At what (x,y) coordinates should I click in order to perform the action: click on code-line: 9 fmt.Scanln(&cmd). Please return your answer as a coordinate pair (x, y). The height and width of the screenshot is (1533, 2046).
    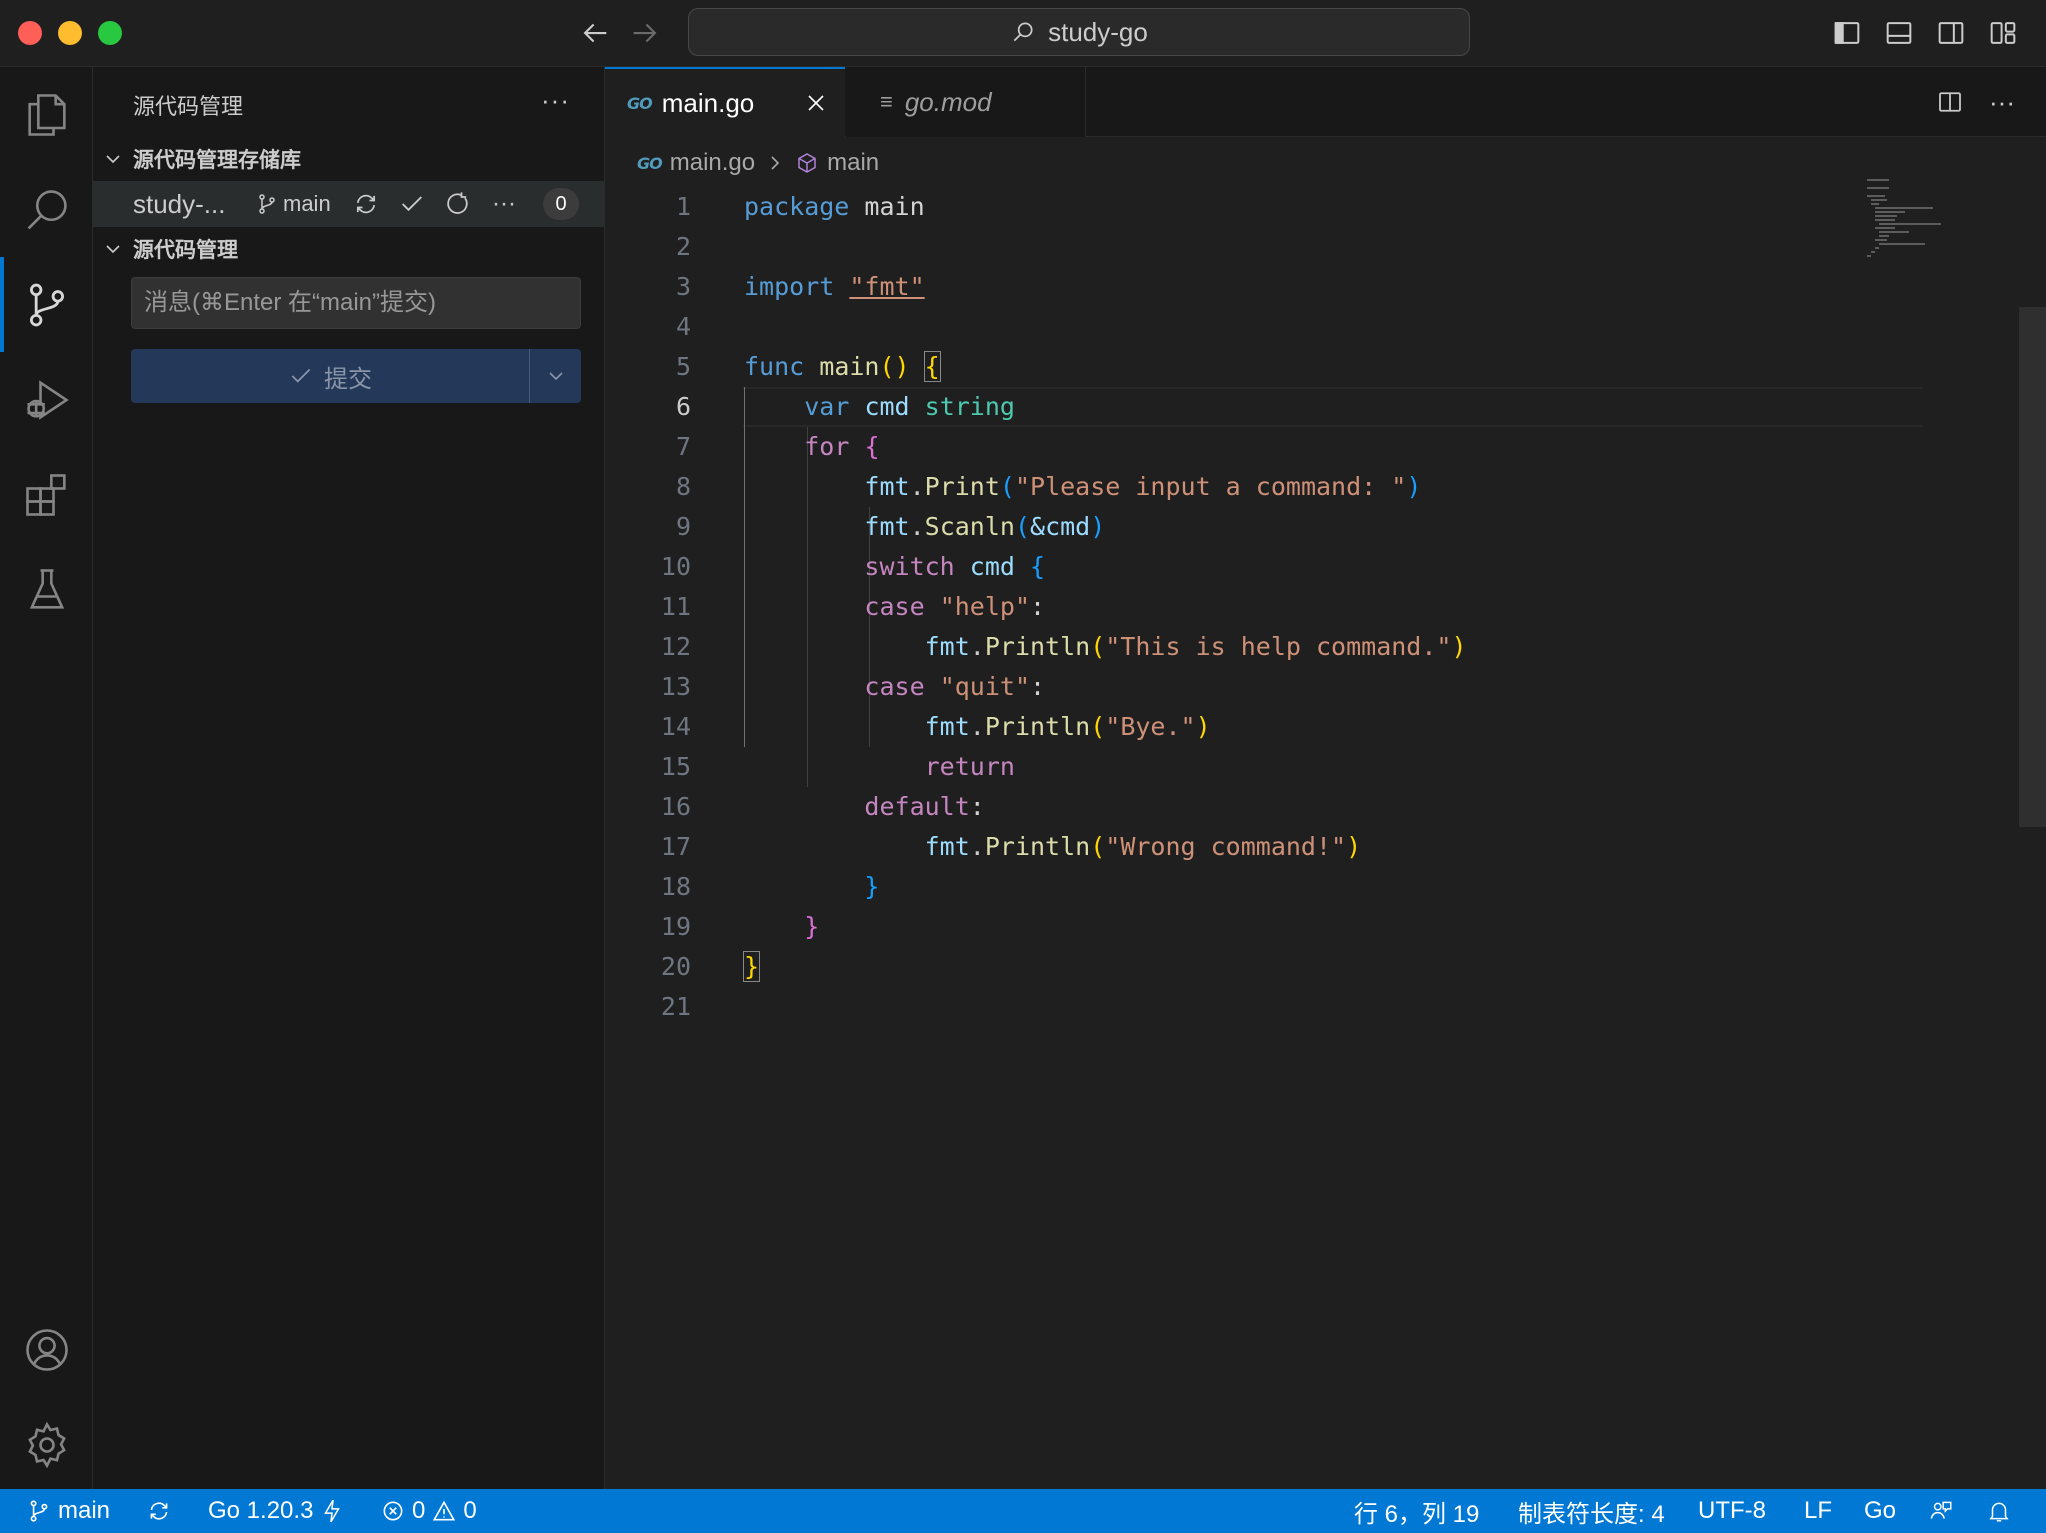
    Looking at the image, I should click on (890, 526).